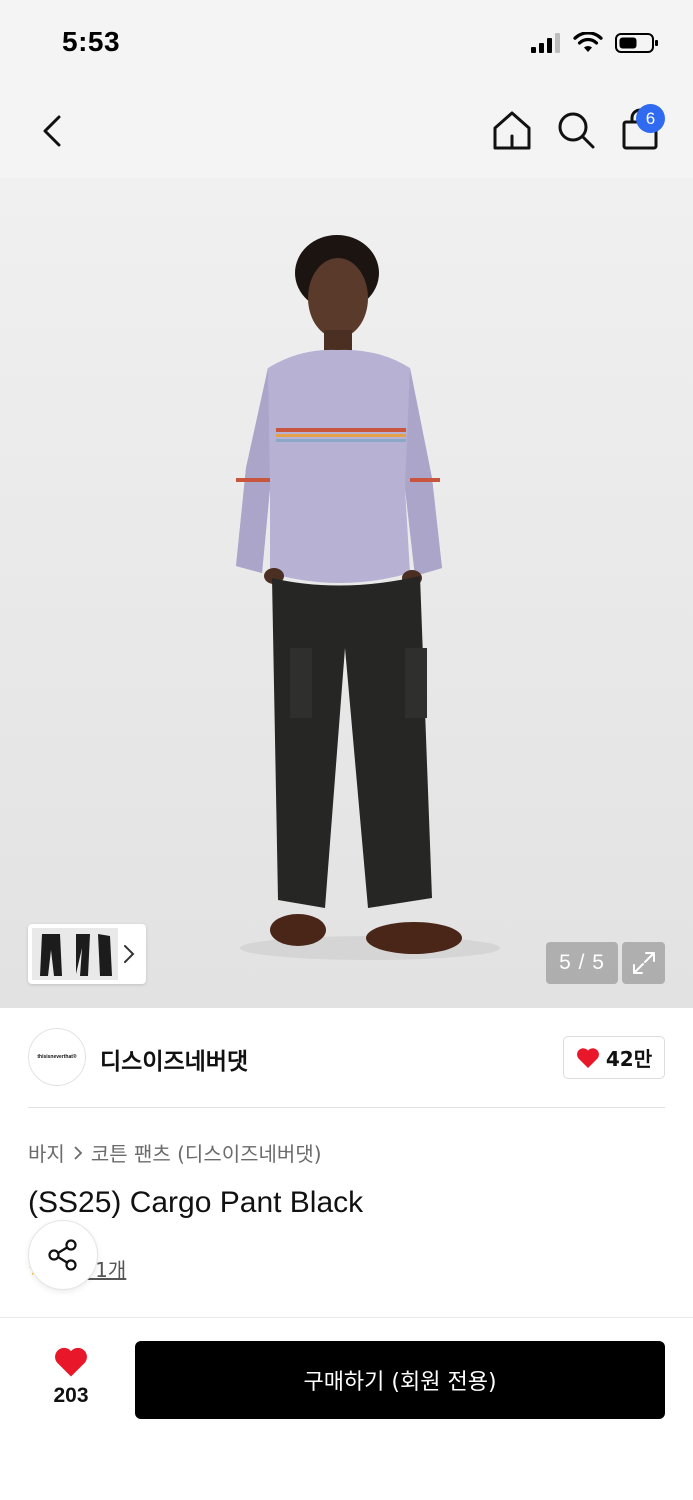 This screenshot has width=693, height=1500. Describe the element at coordinates (46, 1152) in the screenshot. I see `breadcrumb-category: 바지` at that location.